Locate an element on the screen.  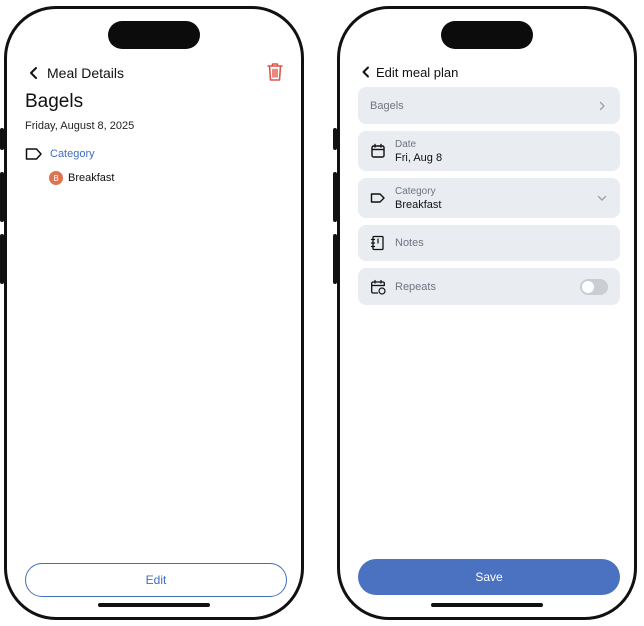
meal-select-field: Bagels is located at coordinates (489, 105).